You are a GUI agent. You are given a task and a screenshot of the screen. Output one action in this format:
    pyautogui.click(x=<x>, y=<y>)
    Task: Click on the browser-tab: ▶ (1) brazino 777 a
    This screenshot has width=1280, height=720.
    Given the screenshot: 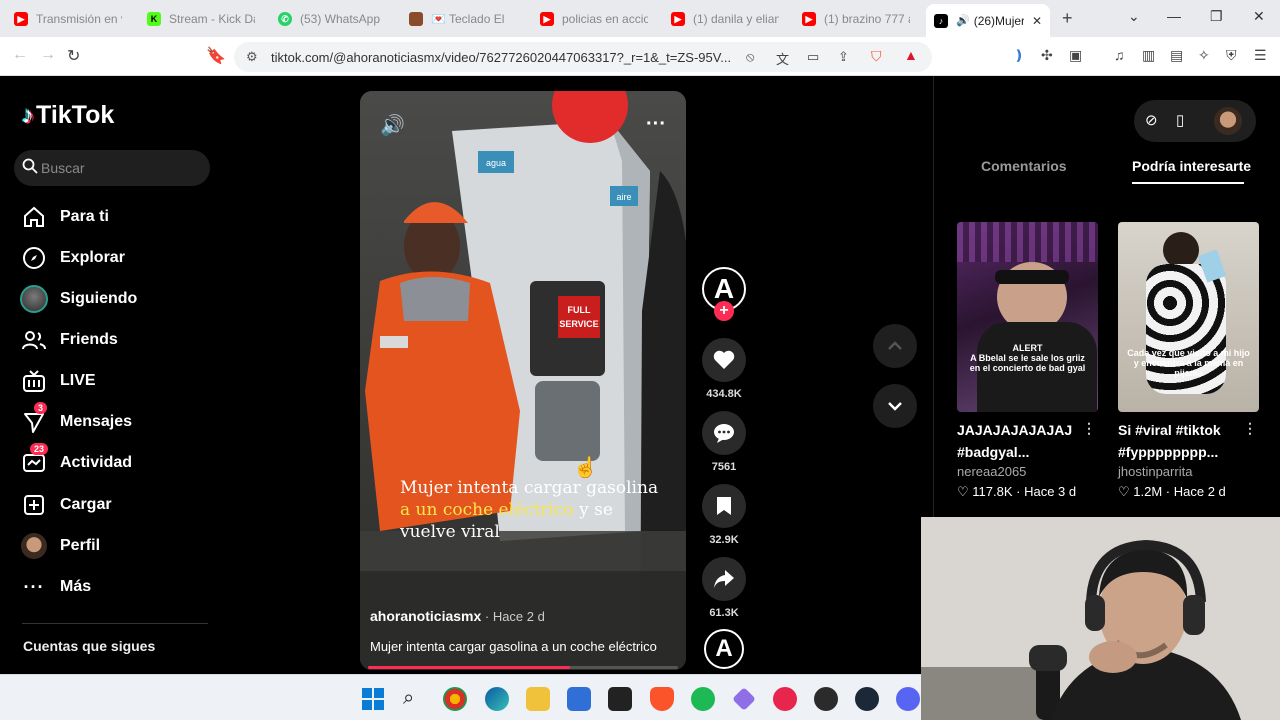 What is the action you would take?
    pyautogui.click(x=856, y=19)
    